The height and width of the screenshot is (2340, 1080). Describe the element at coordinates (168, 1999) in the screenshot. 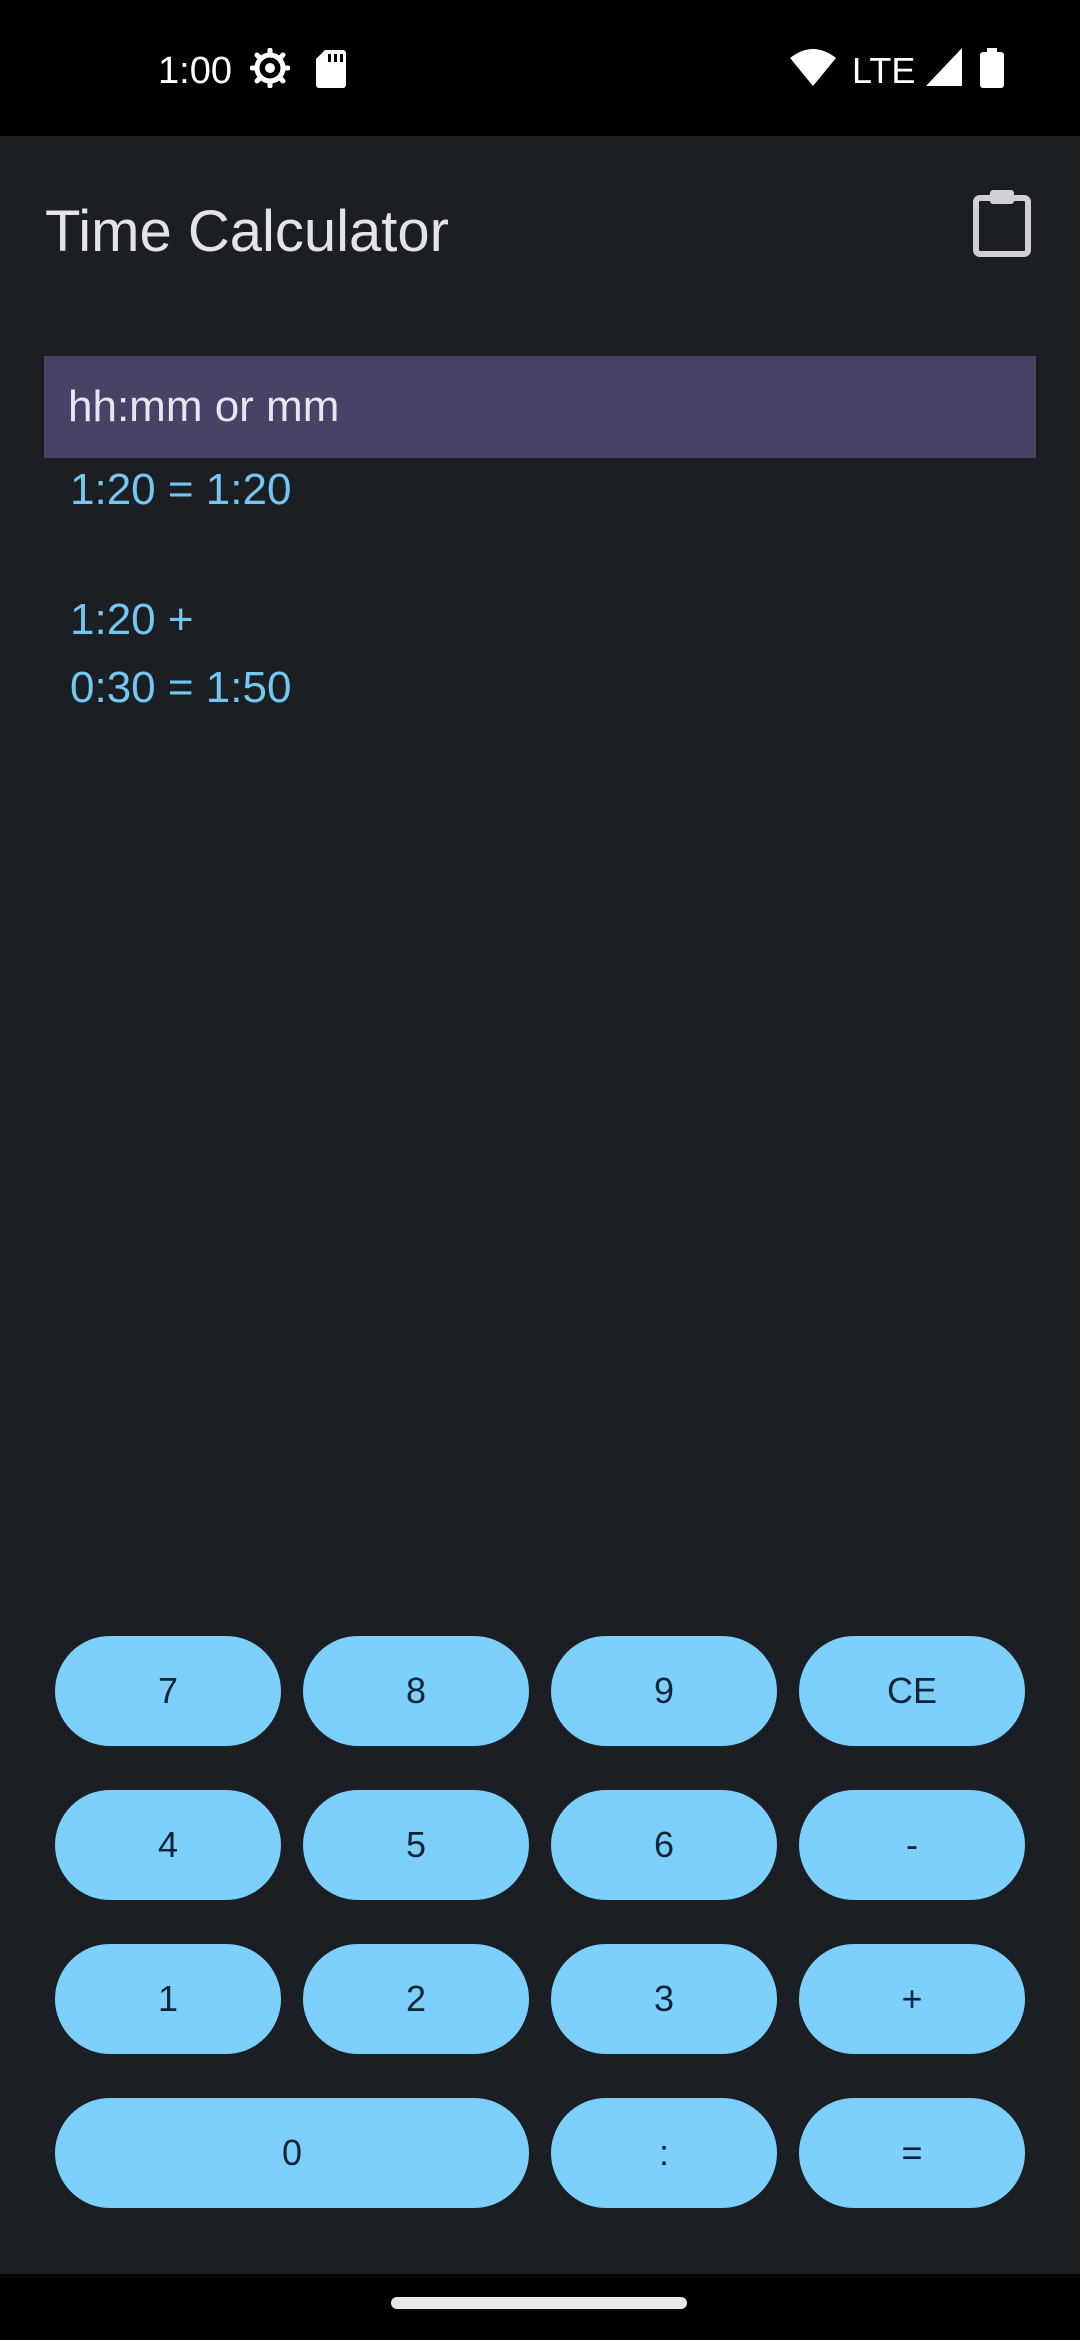

I see `key-1: 1` at that location.